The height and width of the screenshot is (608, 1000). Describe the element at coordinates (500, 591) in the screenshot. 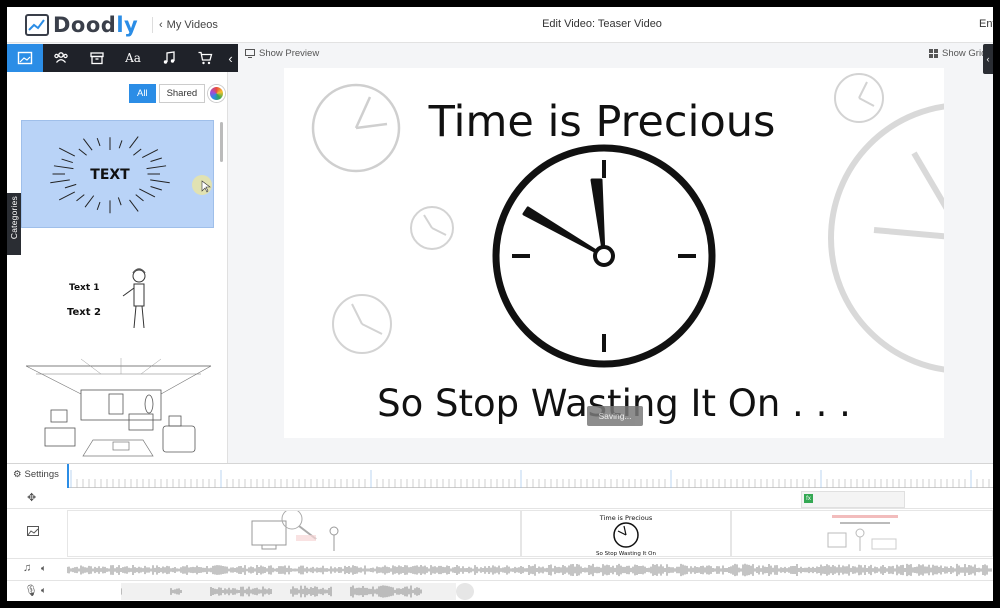

I see `voiceover-track: 🎙︎ 🔈︎` at that location.